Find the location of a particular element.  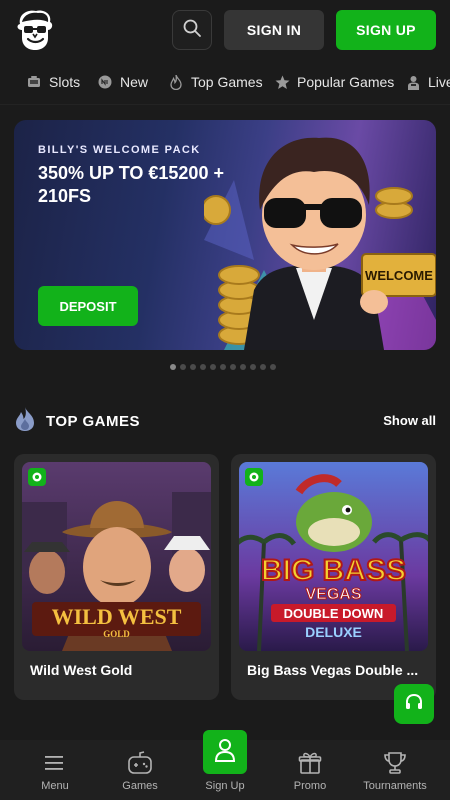

game-logo-title: BIG BASS is located at coordinates (333, 570).